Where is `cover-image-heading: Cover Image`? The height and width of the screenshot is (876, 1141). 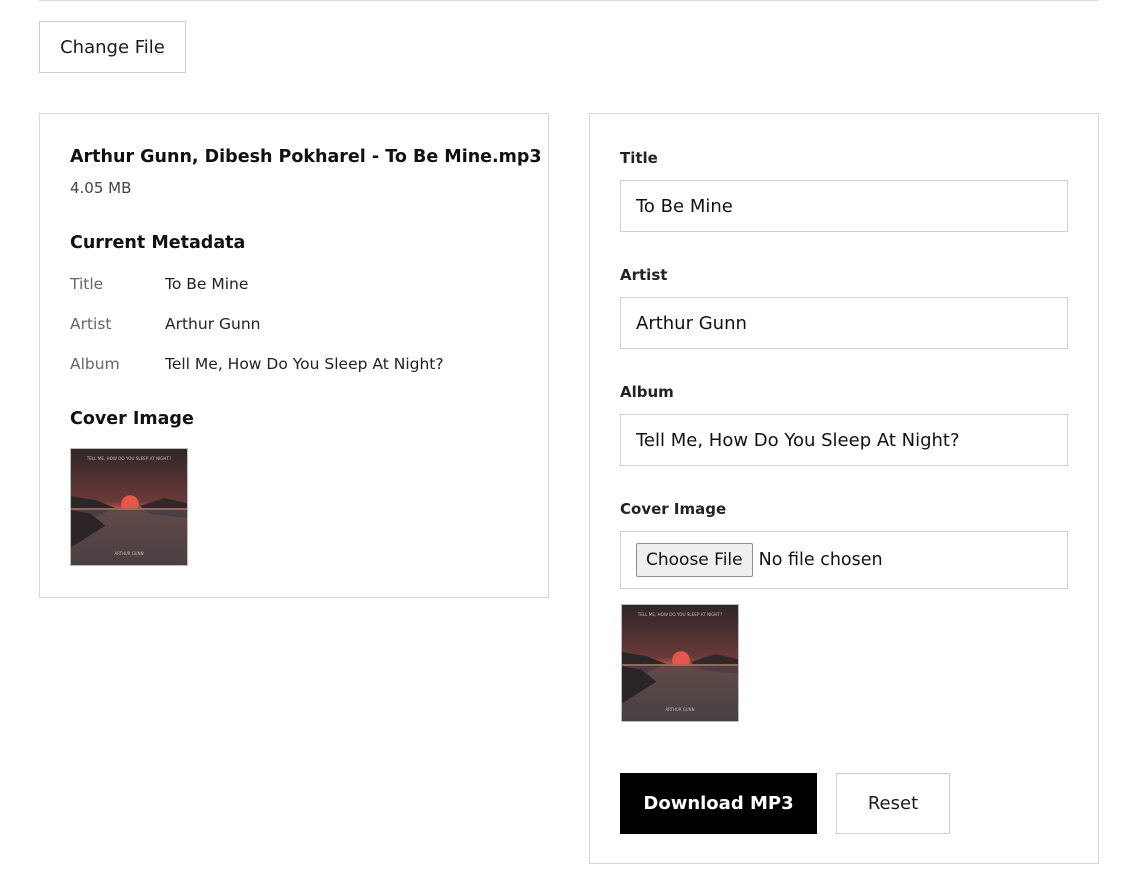
cover-image-heading: Cover Image is located at coordinates (132, 419).